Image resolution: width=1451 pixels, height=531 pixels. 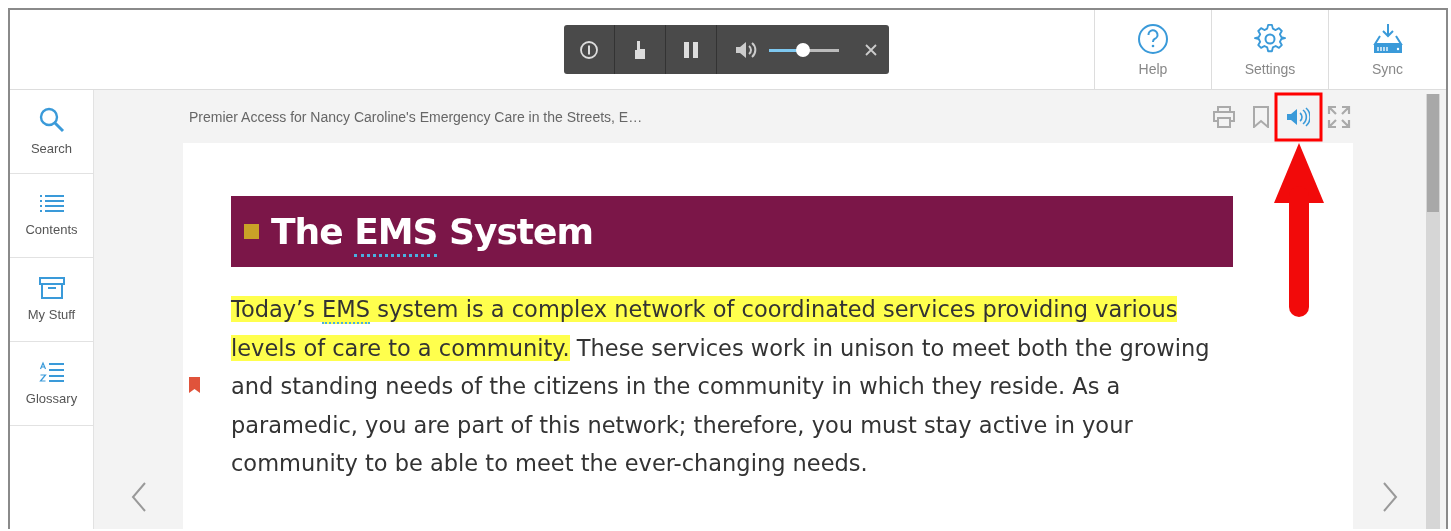 I want to click on bookmark-icon, so click(x=1261, y=116).